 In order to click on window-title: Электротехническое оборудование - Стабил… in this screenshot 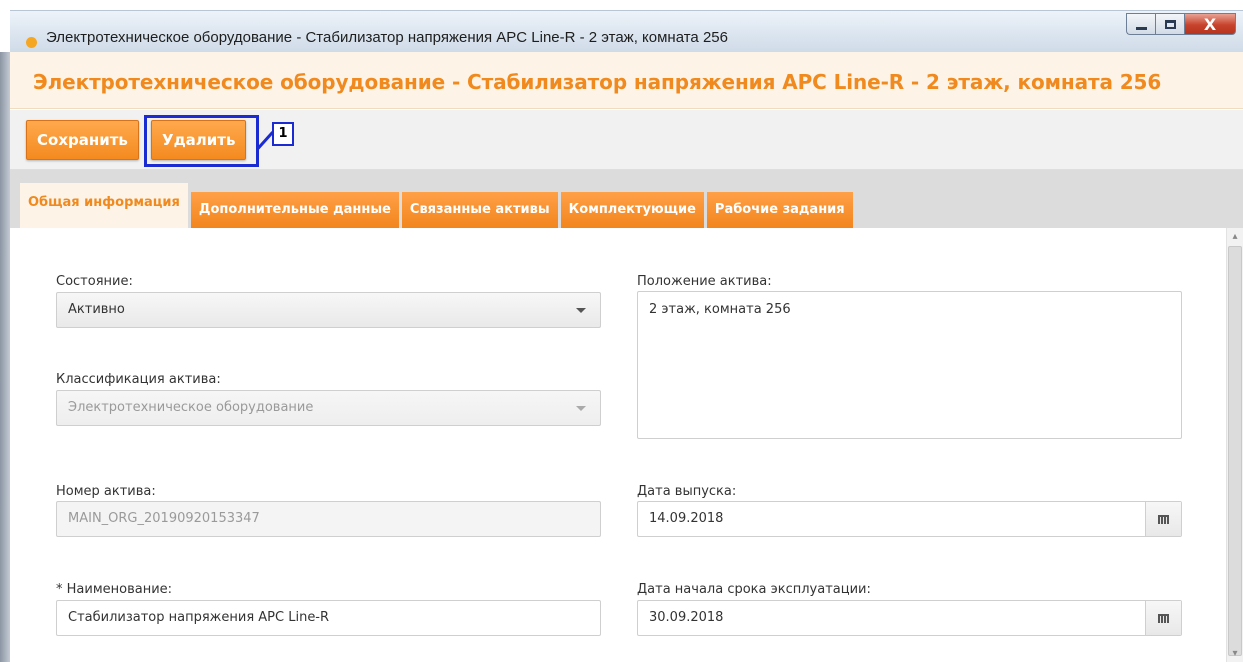, I will do `click(387, 37)`.